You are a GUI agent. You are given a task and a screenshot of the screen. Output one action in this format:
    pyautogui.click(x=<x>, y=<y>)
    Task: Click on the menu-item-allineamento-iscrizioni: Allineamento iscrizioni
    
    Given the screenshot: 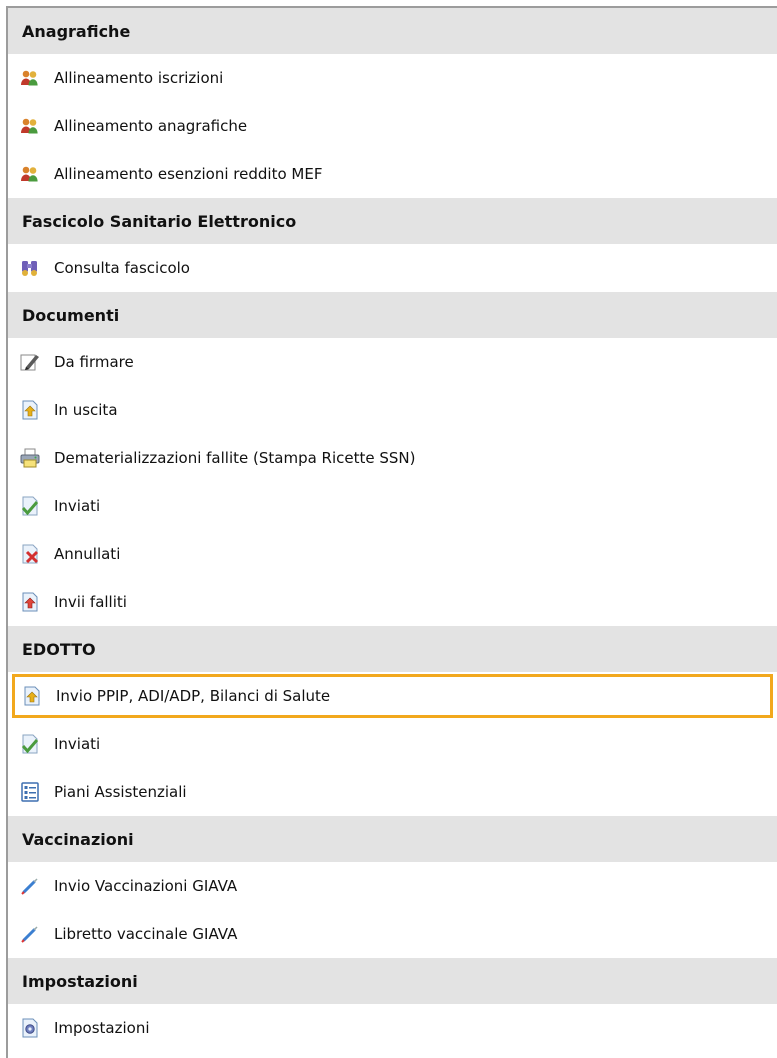 What is the action you would take?
    pyautogui.click(x=392, y=78)
    